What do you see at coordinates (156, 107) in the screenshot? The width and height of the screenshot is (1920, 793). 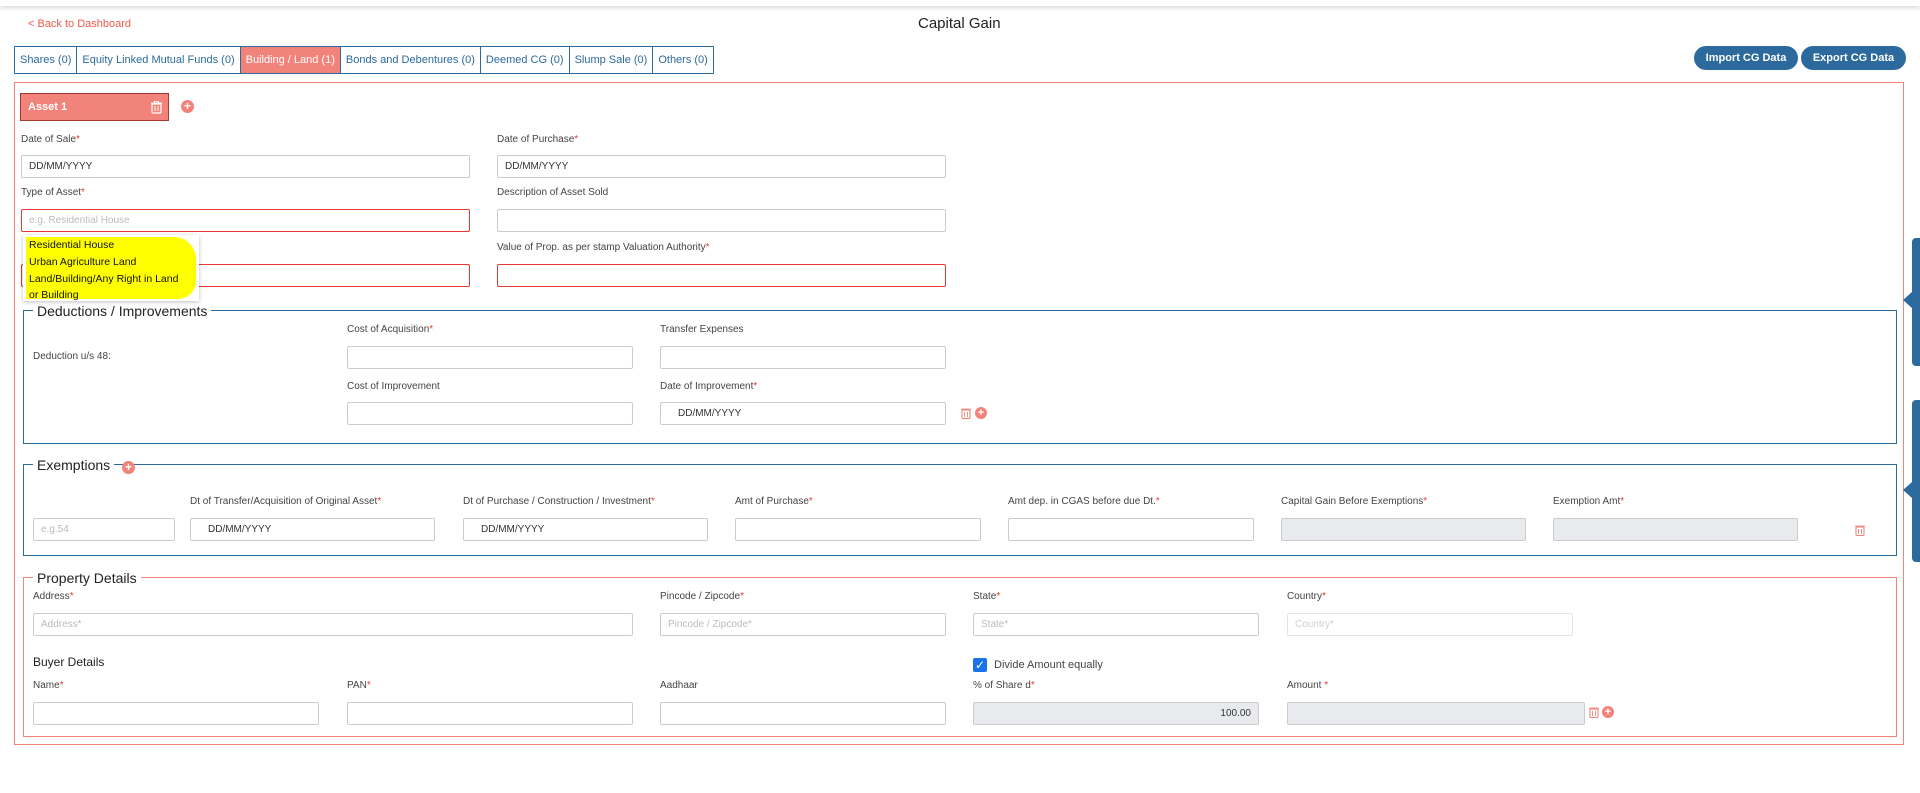 I see `asset-delete-icon` at bounding box center [156, 107].